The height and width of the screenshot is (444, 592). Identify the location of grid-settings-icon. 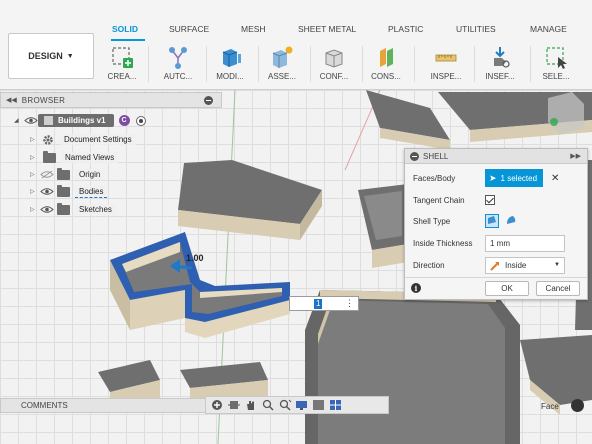
(319, 405).